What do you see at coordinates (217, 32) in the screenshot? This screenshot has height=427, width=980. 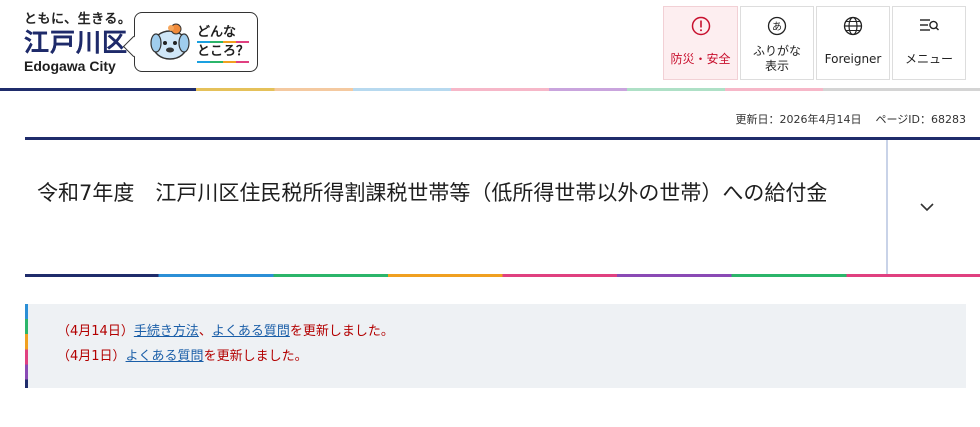 I see `mascot-caption-line1: どんな` at bounding box center [217, 32].